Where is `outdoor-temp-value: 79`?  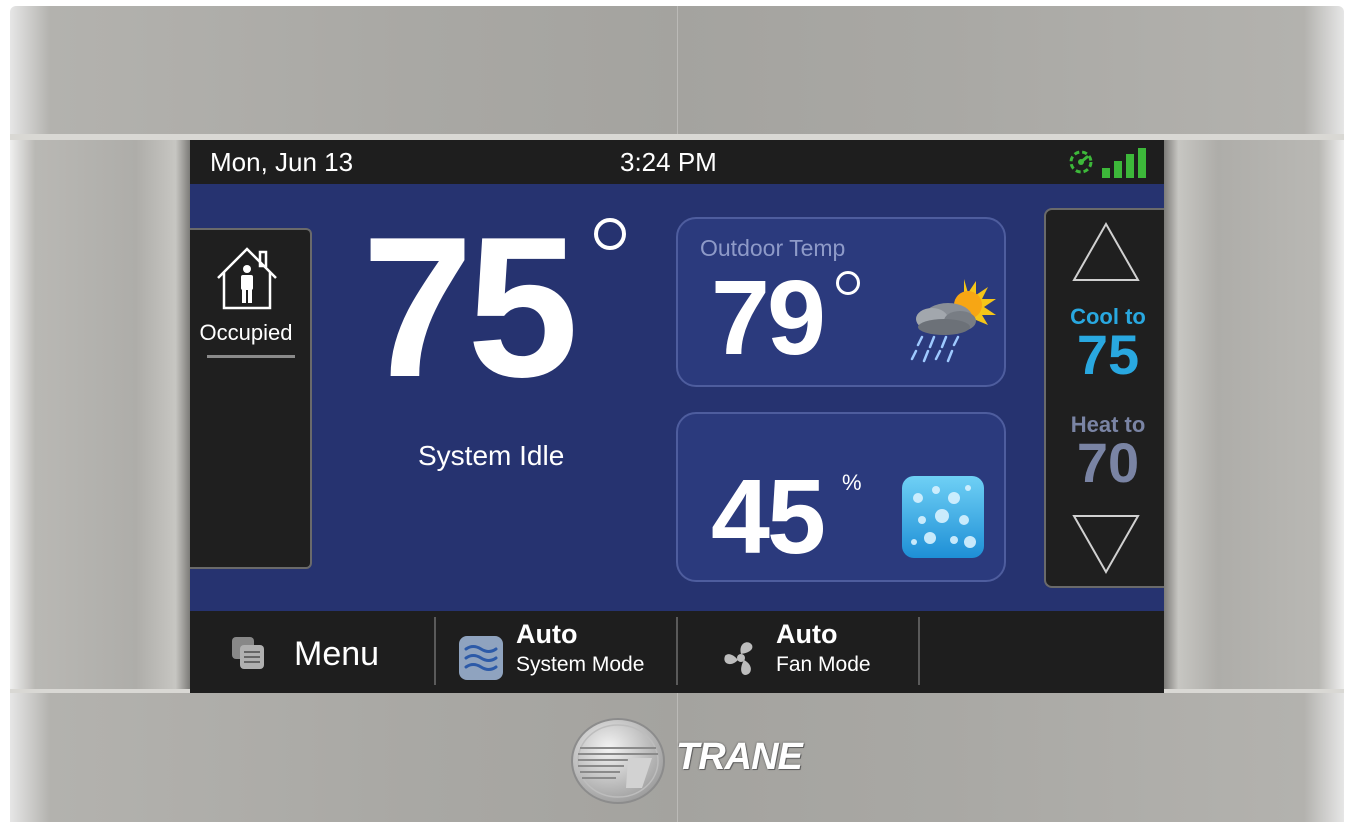 outdoor-temp-value: 79 is located at coordinates (768, 318).